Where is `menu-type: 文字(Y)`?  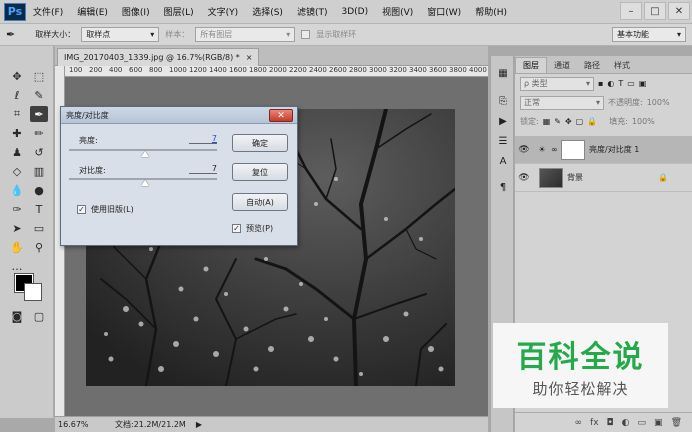 menu-type: 文字(Y) is located at coordinates (223, 11).